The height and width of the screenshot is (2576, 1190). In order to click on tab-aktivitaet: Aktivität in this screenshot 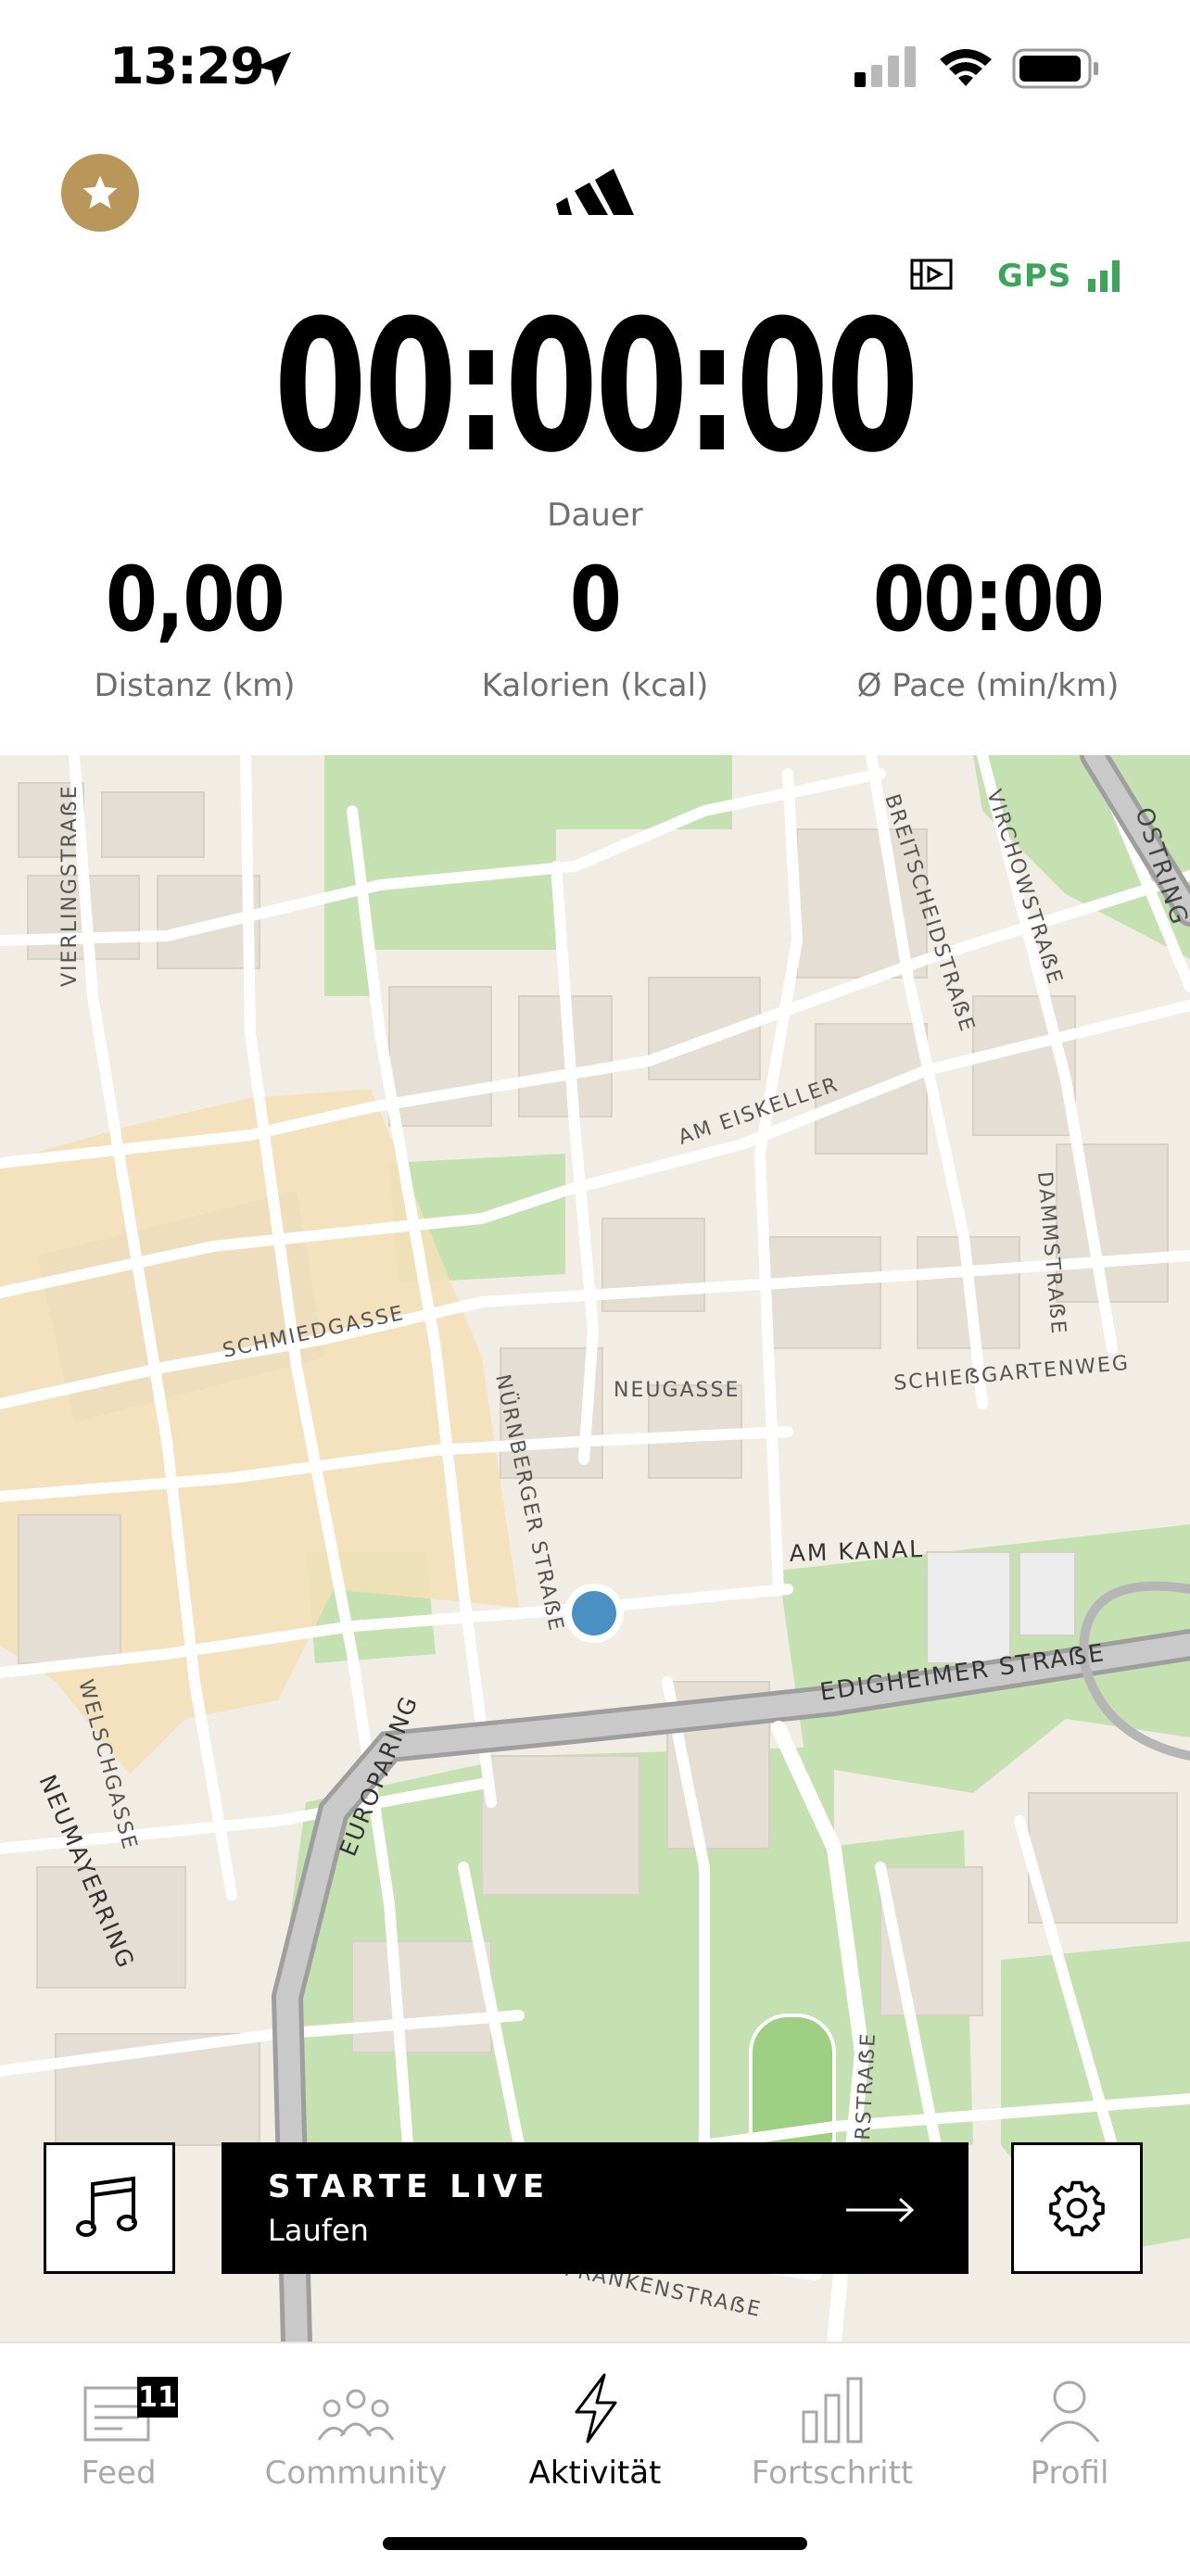, I will do `click(595, 2426)`.